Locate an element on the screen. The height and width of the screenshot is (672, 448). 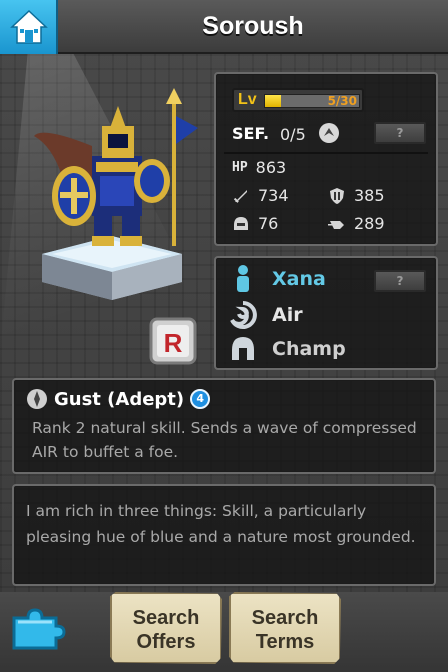
skill-icon is located at coordinates (37, 399).